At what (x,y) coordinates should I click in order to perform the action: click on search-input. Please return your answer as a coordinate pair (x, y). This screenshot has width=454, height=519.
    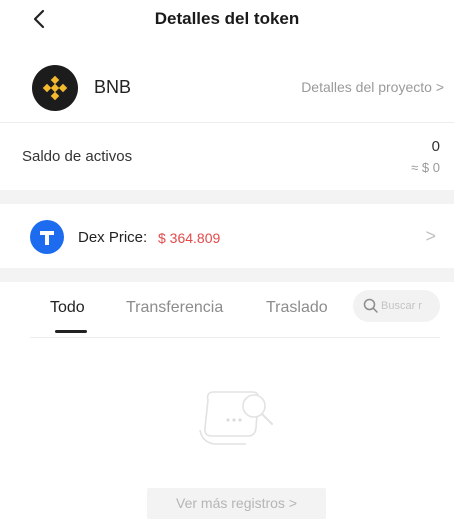
    Looking at the image, I should click on (409, 306).